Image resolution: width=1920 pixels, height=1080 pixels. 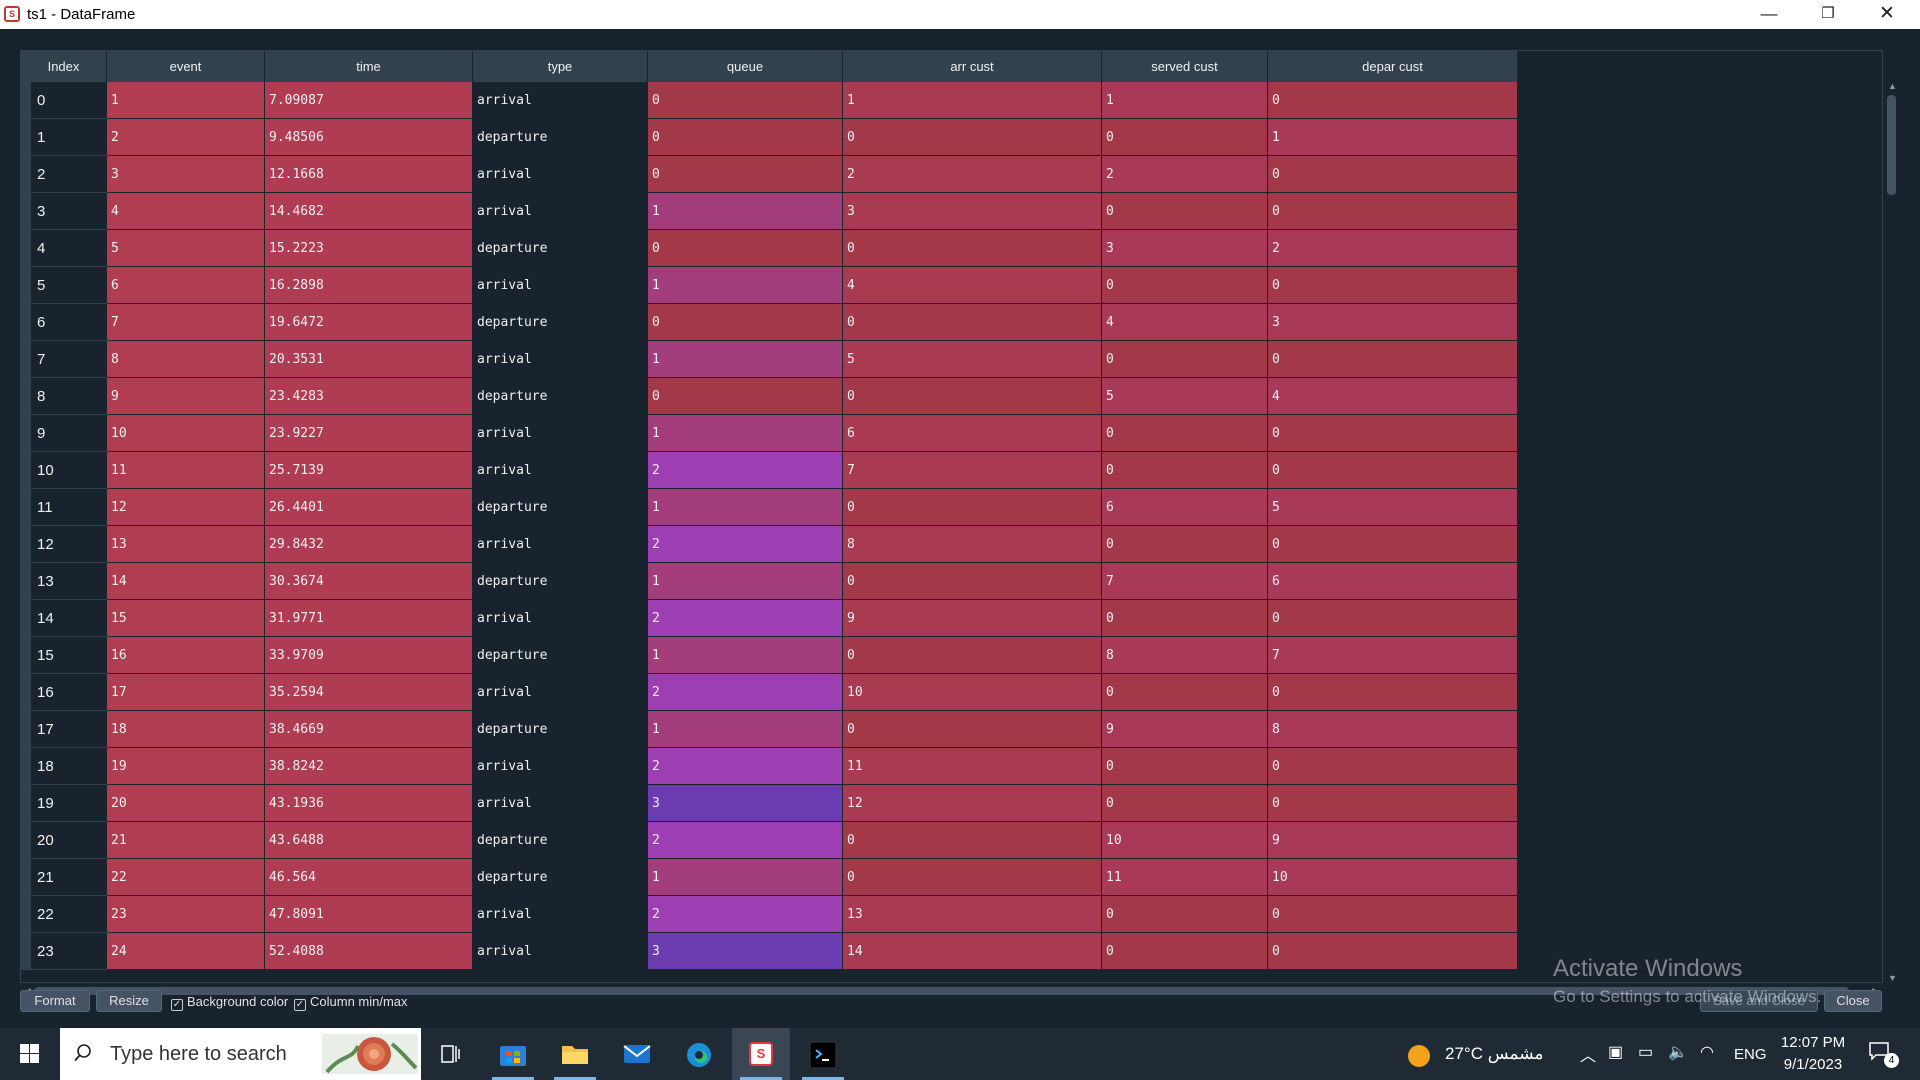 What do you see at coordinates (1883, 1054) in the screenshot?
I see `notification-center-button: 4` at bounding box center [1883, 1054].